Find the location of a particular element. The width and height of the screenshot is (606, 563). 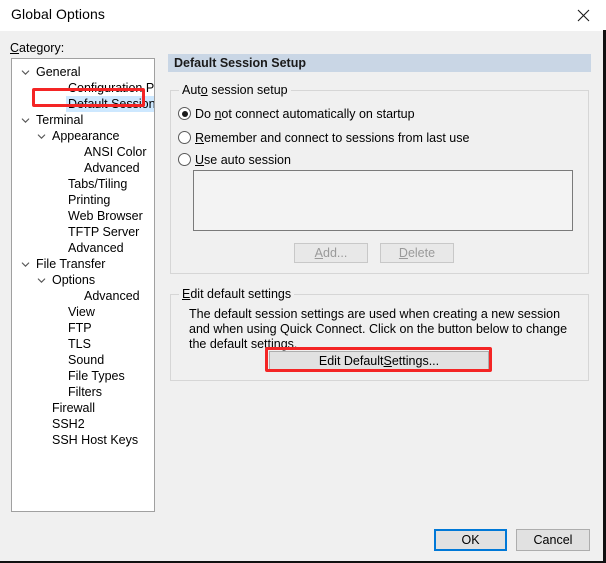

tree-item-file-types: File Types is located at coordinates (83, 376).